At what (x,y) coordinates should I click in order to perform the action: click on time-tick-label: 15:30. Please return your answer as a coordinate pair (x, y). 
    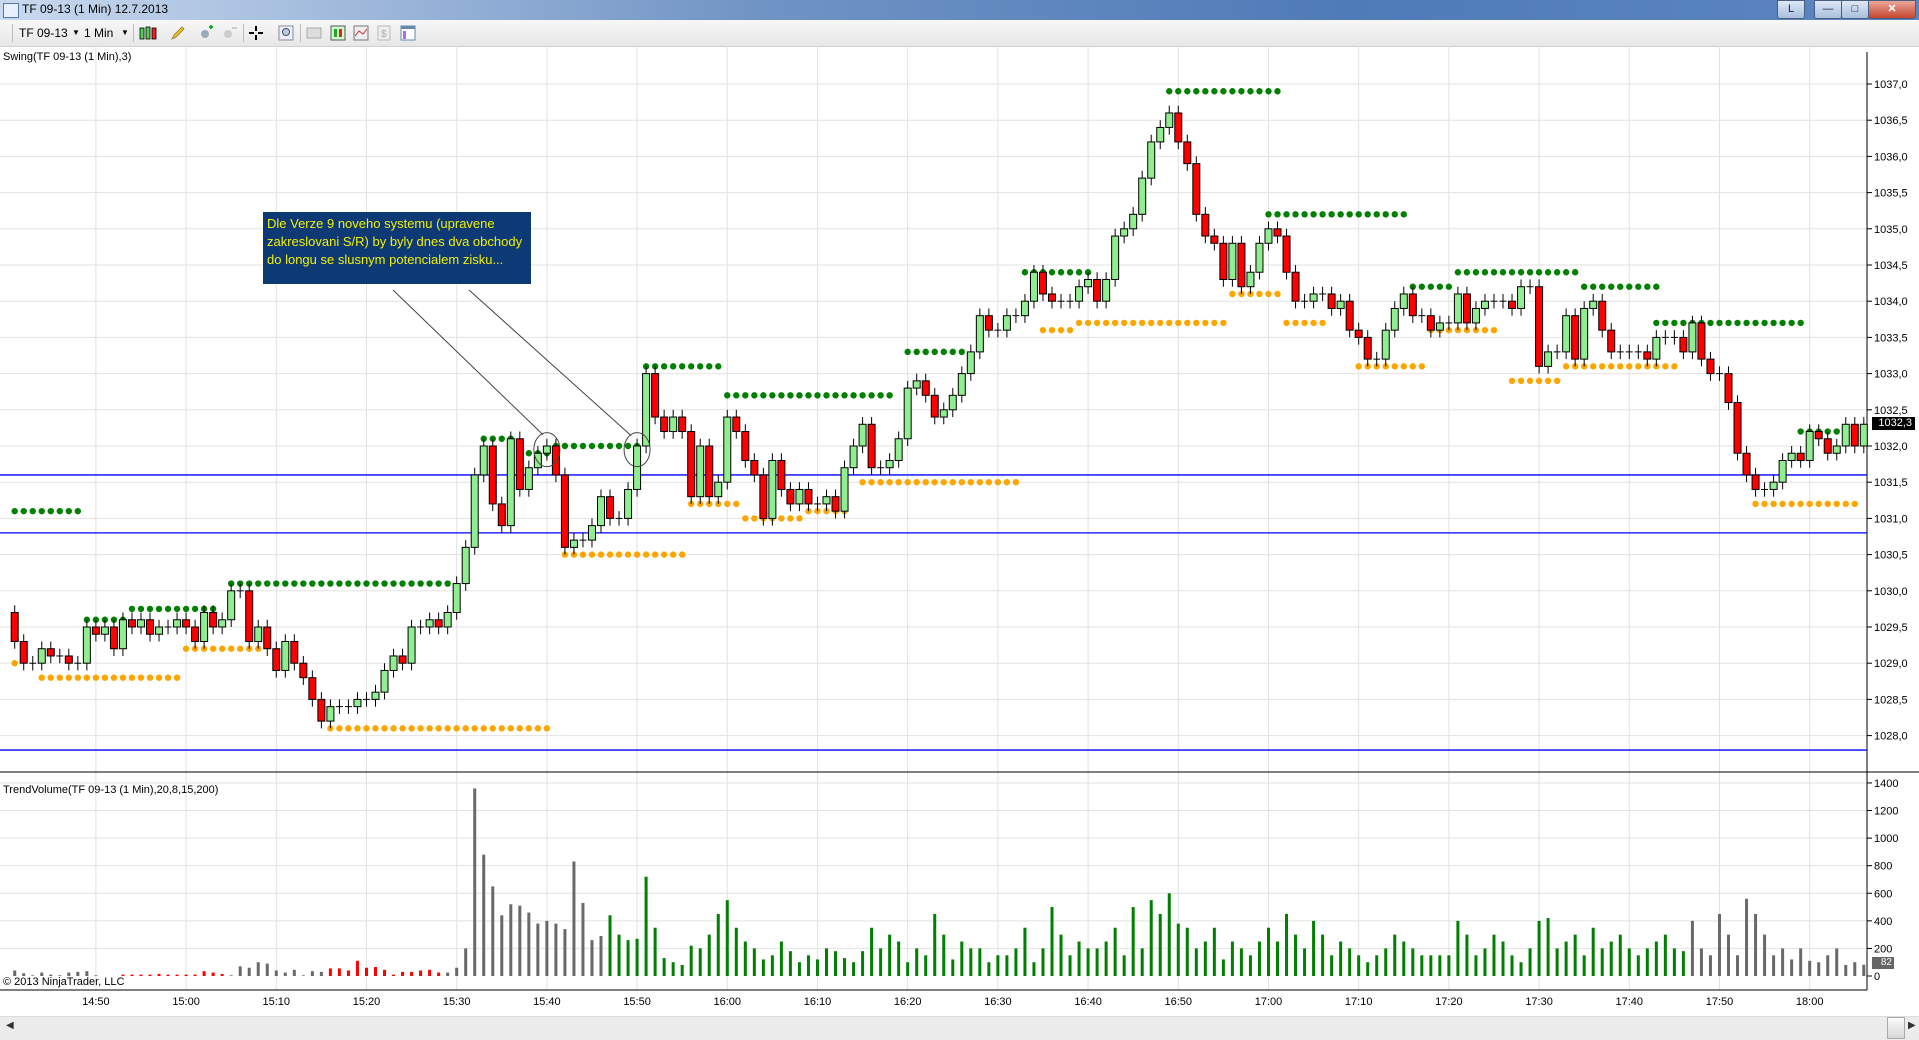
    Looking at the image, I should click on (457, 1002).